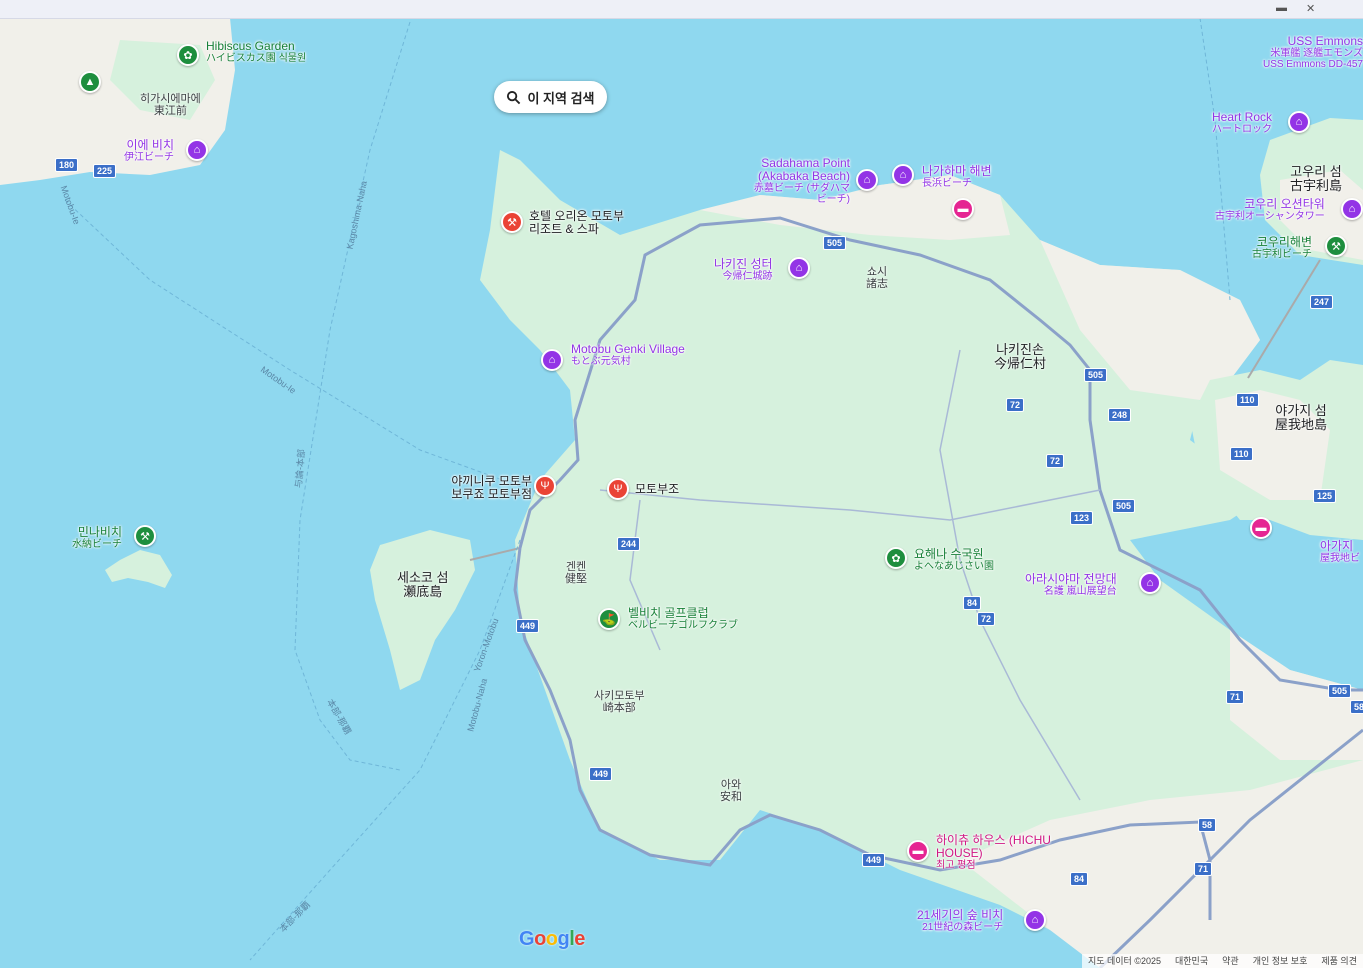  What do you see at coordinates (960, 921) in the screenshot?
I see `poi-21st-century-forest-beach: 21세기의 숲 비치 21世紀の森ビーチ` at bounding box center [960, 921].